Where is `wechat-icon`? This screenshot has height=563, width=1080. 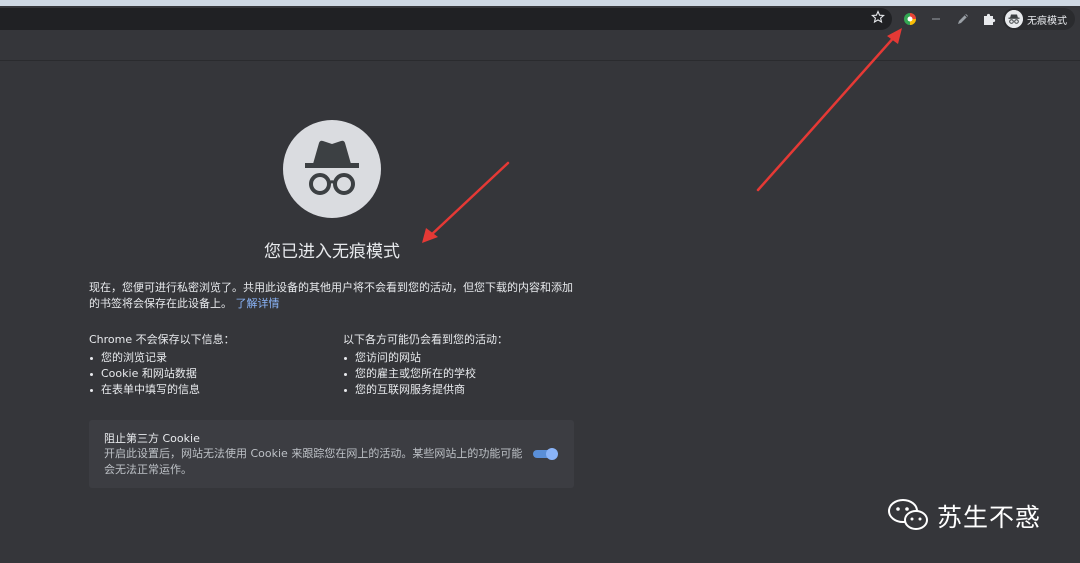
wechat-icon is located at coordinates (908, 514).